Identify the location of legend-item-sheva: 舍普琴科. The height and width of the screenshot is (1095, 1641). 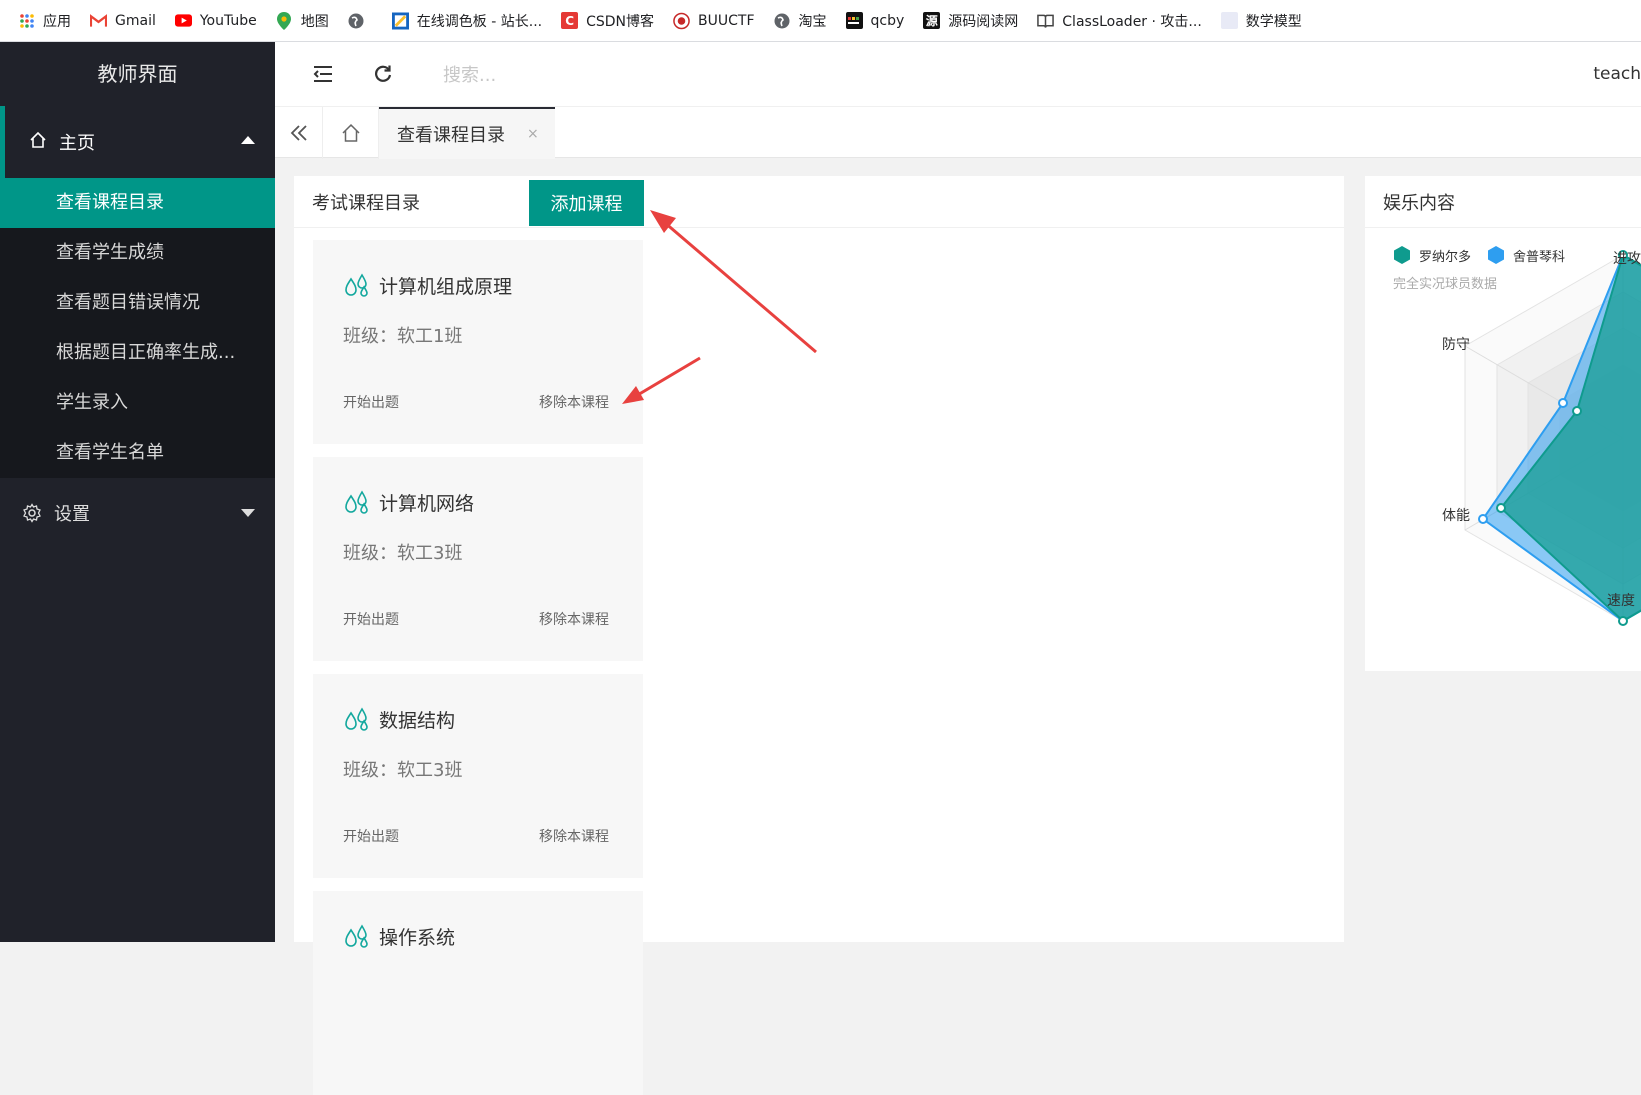
(1526, 255).